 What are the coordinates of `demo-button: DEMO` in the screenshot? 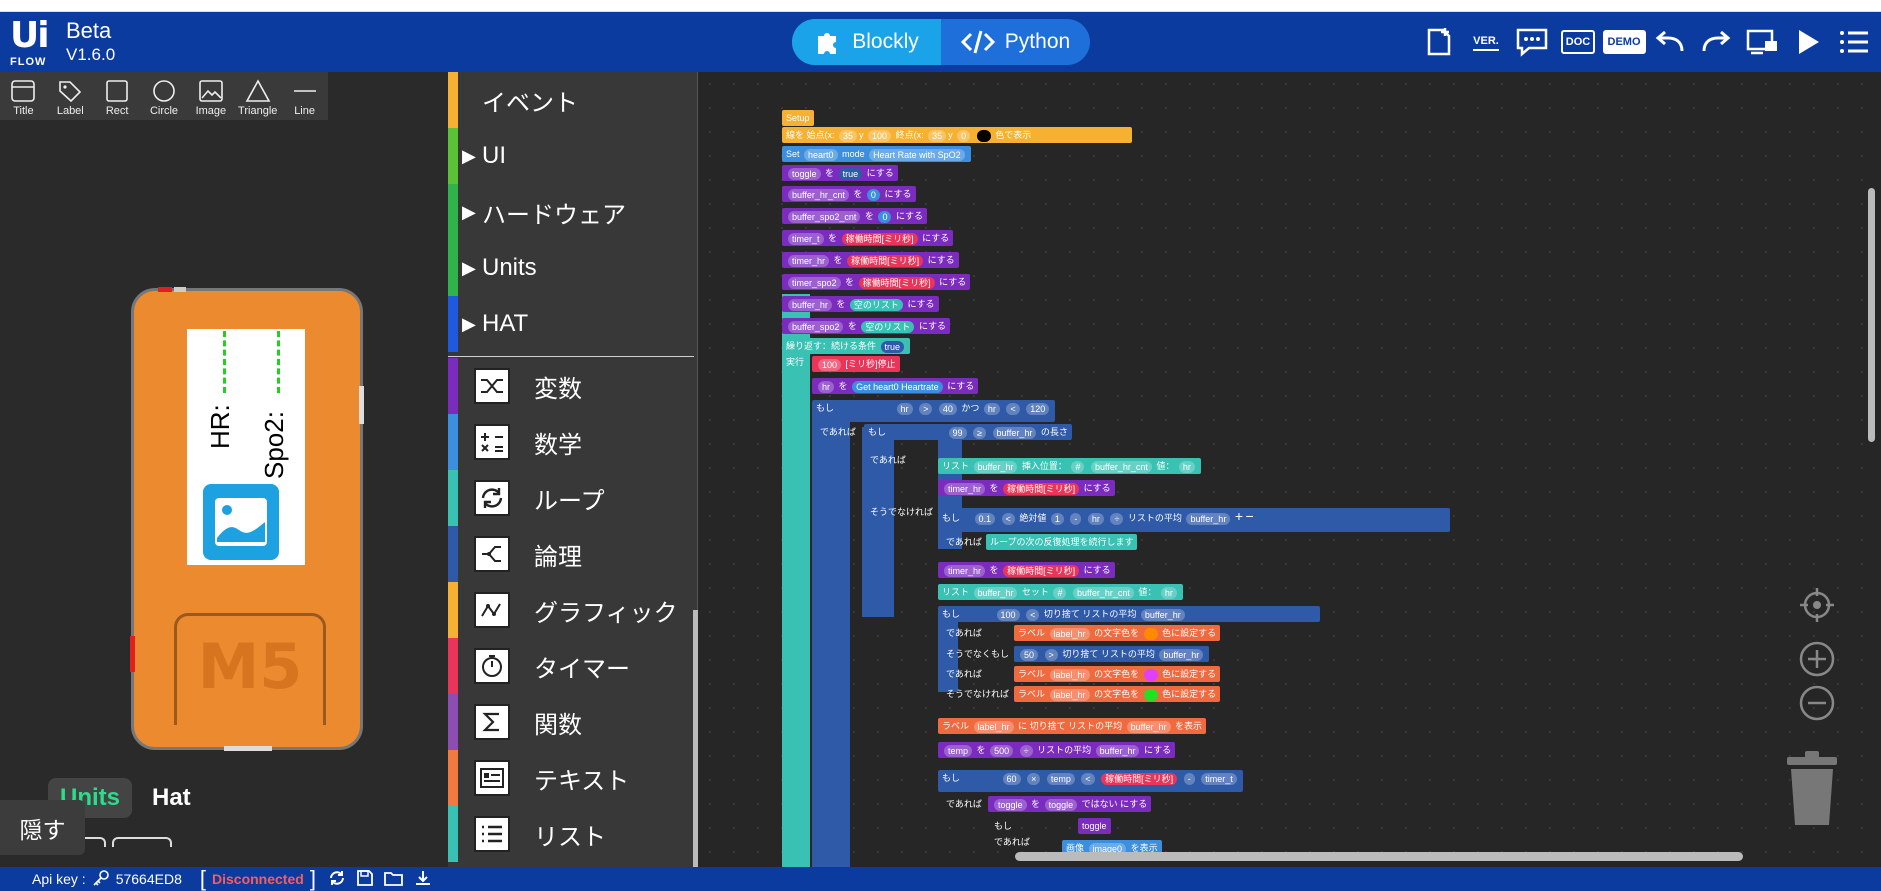 It's located at (1624, 42).